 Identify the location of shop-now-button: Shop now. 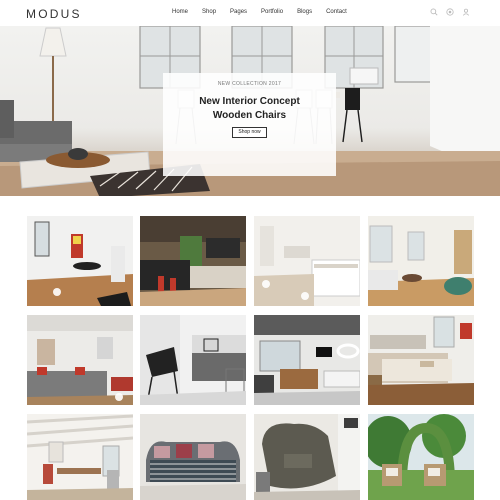
(249, 132).